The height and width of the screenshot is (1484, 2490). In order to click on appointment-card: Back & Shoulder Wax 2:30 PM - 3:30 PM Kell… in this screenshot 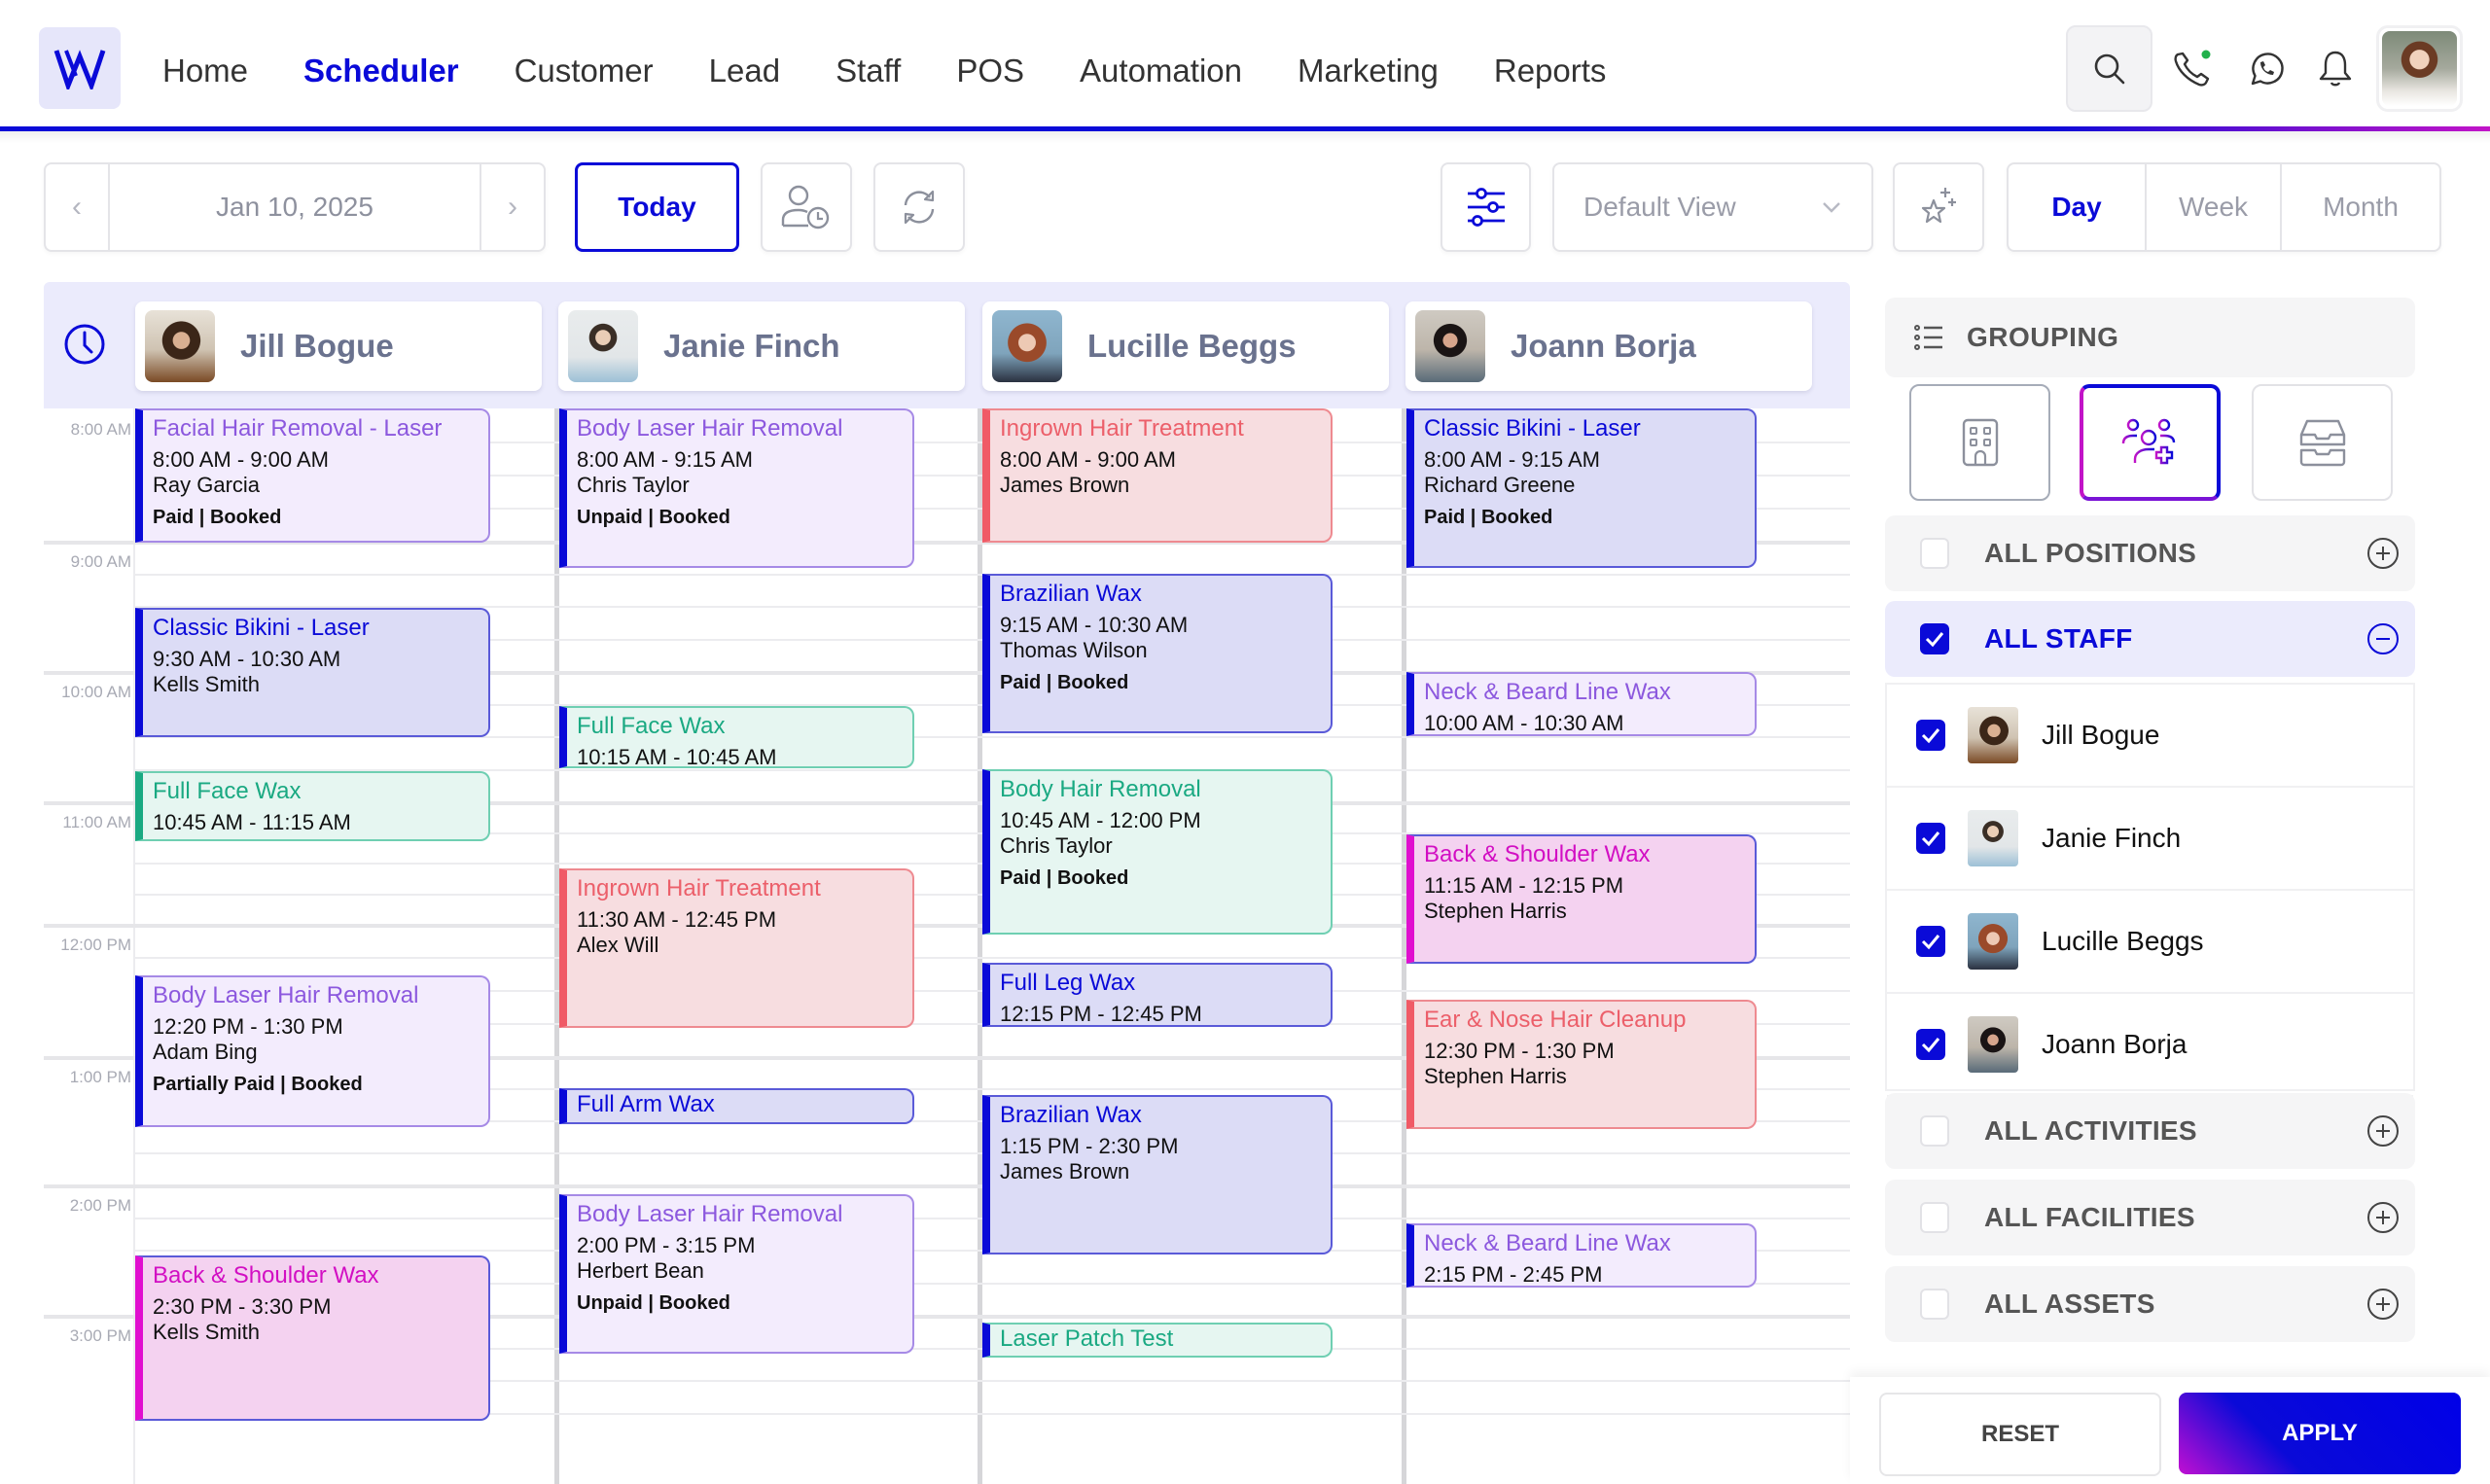, I will do `click(312, 1338)`.